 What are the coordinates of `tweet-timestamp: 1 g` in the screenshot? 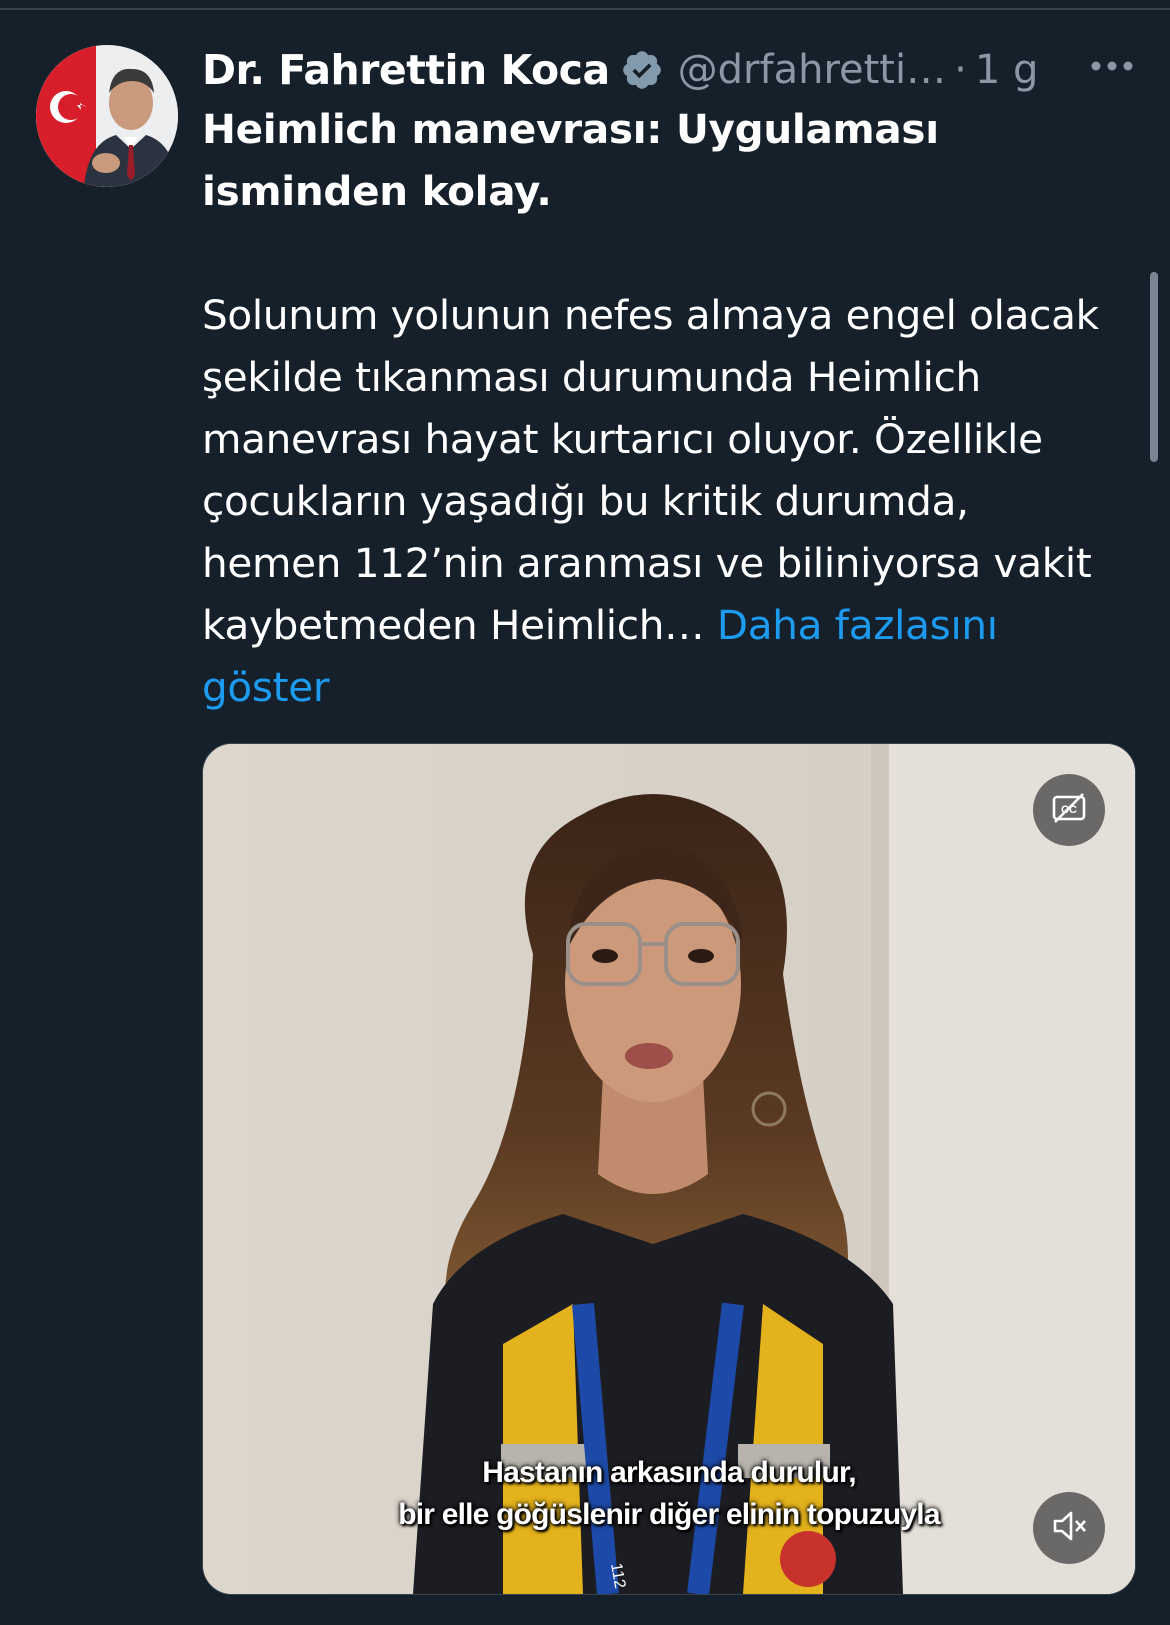 It's located at (1007, 70).